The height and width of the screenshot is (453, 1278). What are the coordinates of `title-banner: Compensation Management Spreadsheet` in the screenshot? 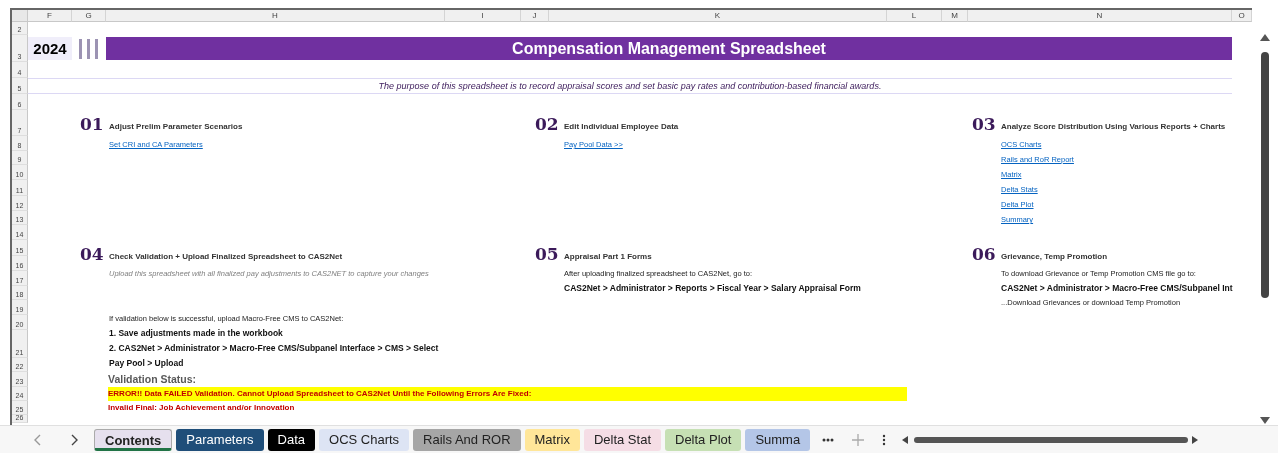 It's located at (669, 48).